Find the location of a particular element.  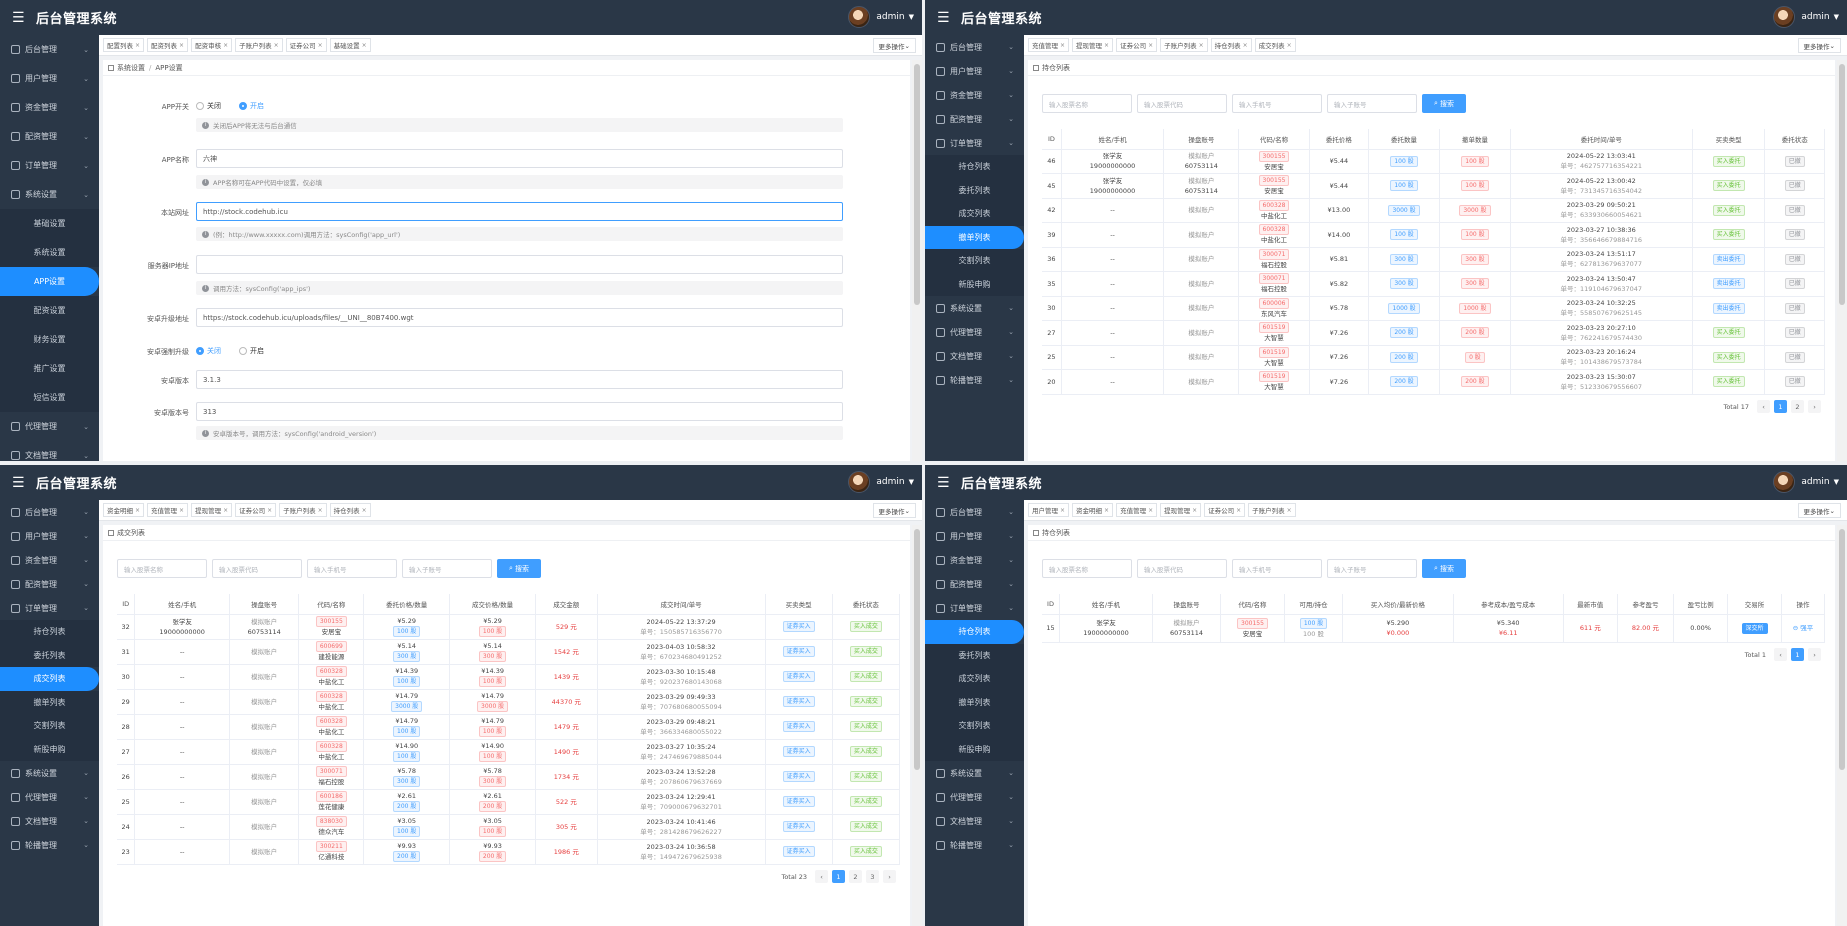

column-header: 操盘账号 is located at coordinates (264, 604).